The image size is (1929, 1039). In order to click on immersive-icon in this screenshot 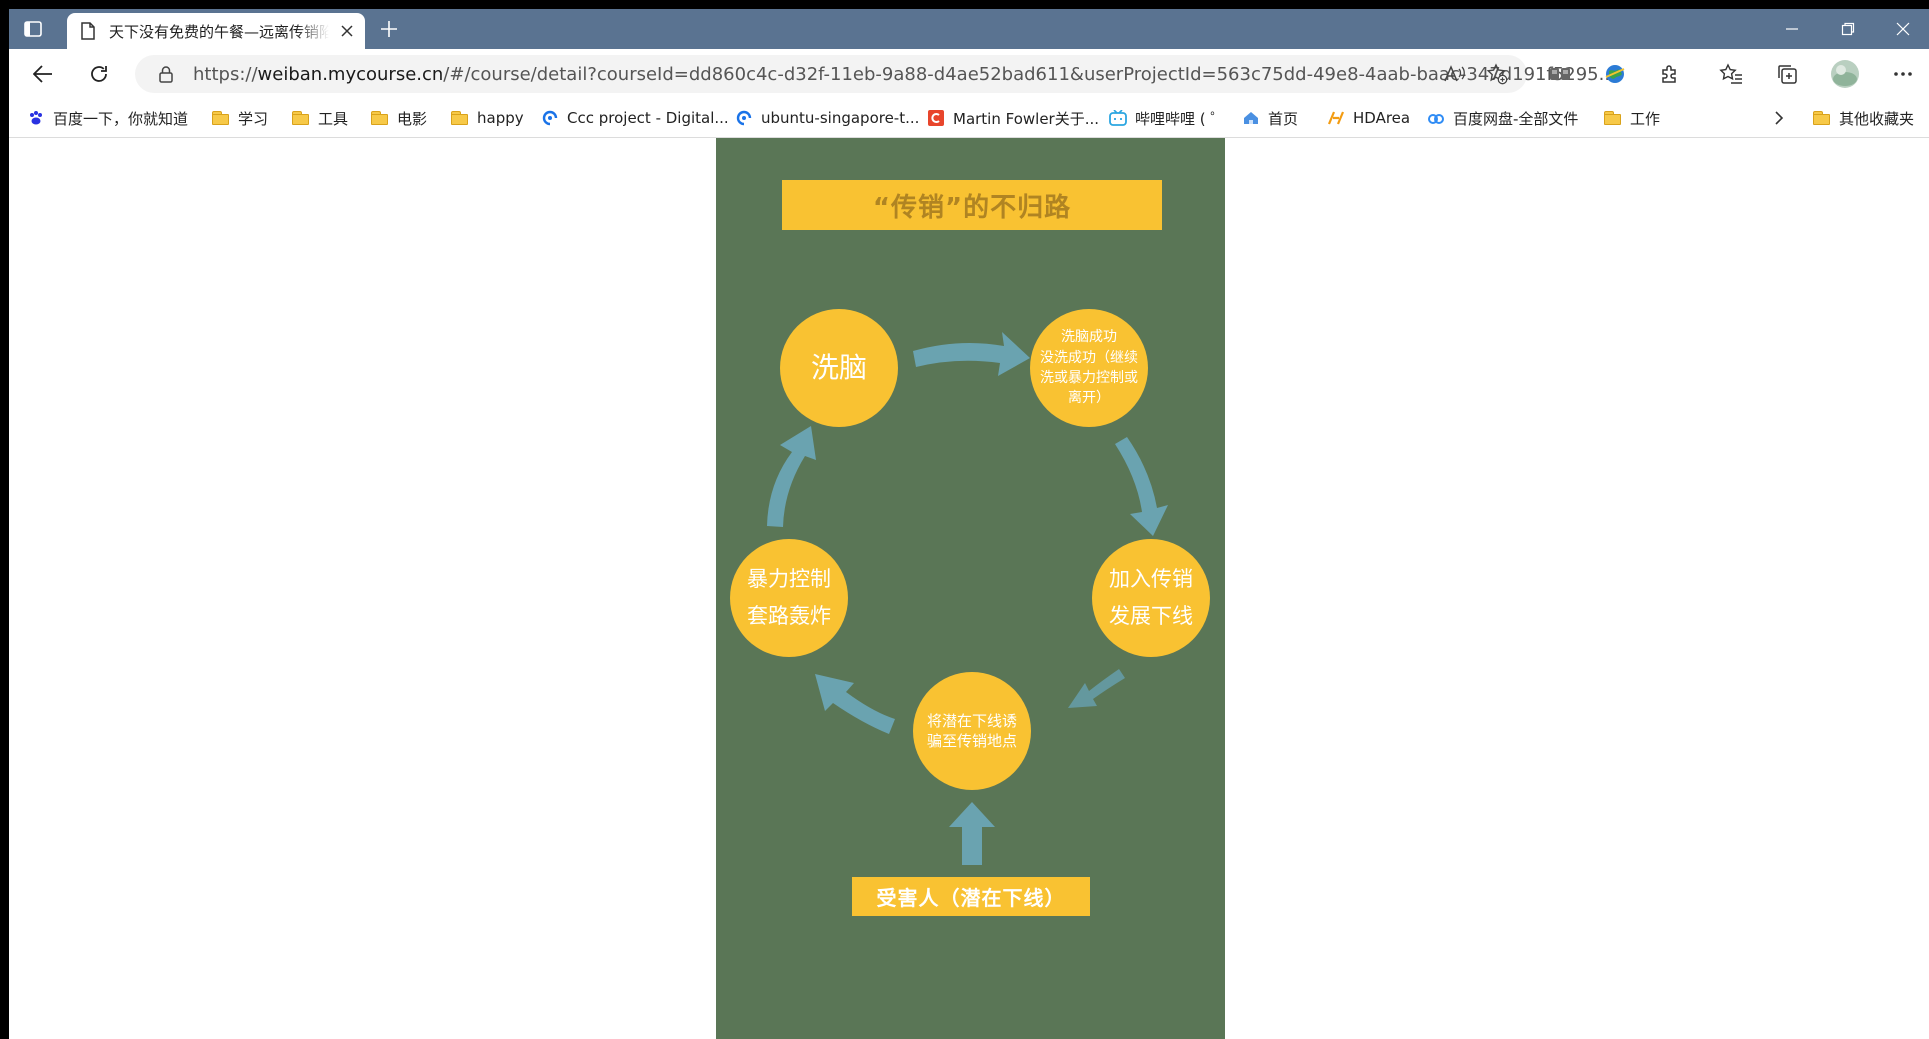, I will do `click(1560, 74)`.